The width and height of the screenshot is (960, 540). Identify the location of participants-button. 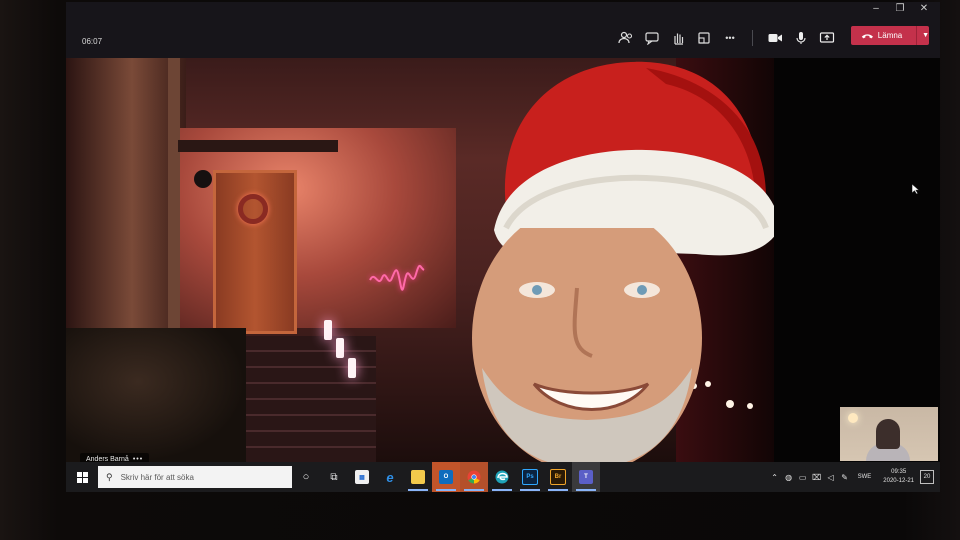
(626, 38).